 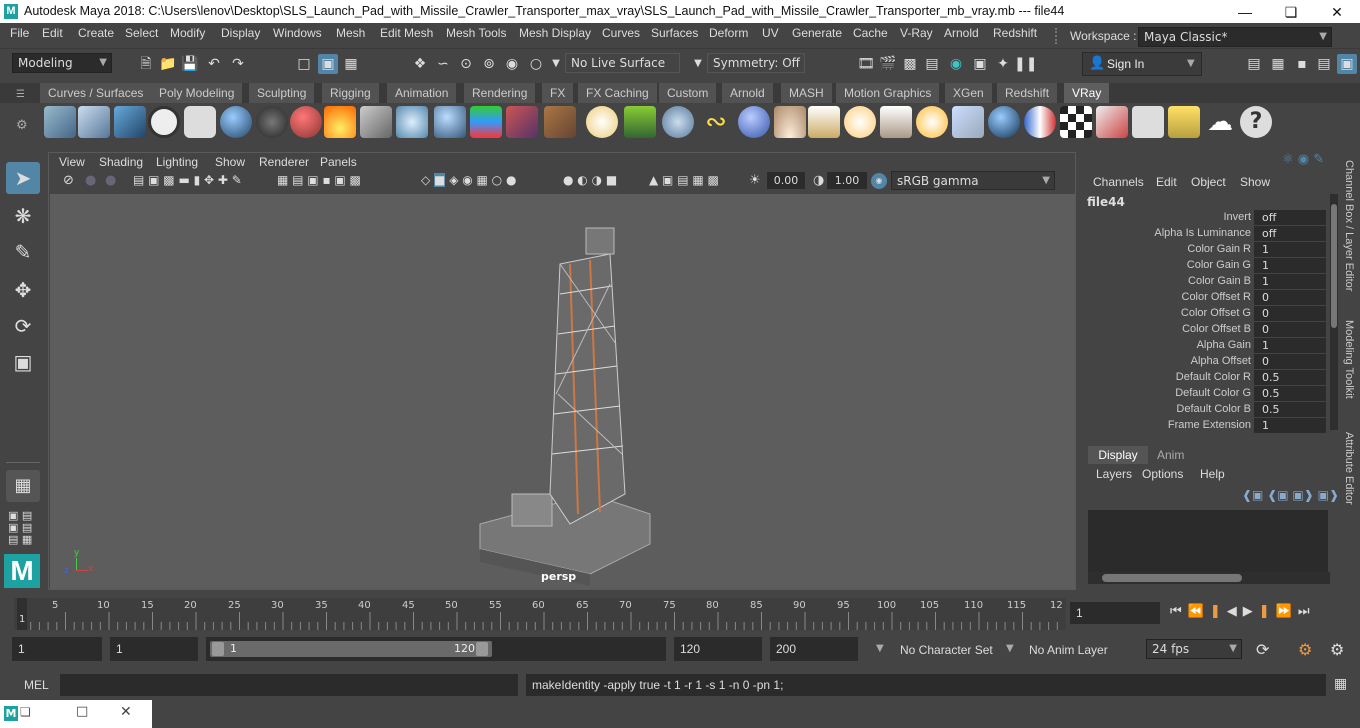 What do you see at coordinates (19, 33) in the screenshot?
I see `menu-file: File` at bounding box center [19, 33].